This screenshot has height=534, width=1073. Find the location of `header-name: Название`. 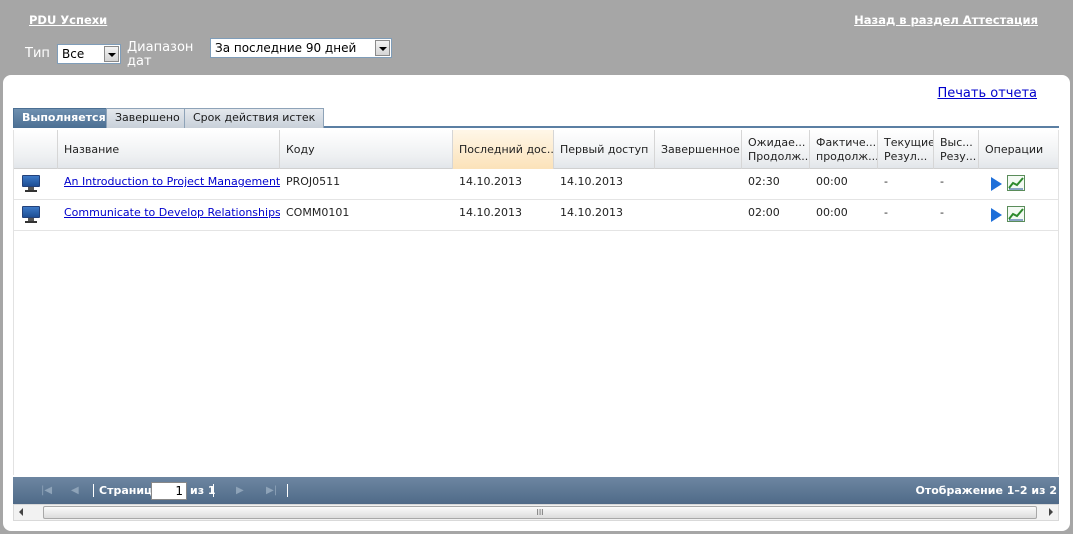

header-name: Название is located at coordinates (169, 149).